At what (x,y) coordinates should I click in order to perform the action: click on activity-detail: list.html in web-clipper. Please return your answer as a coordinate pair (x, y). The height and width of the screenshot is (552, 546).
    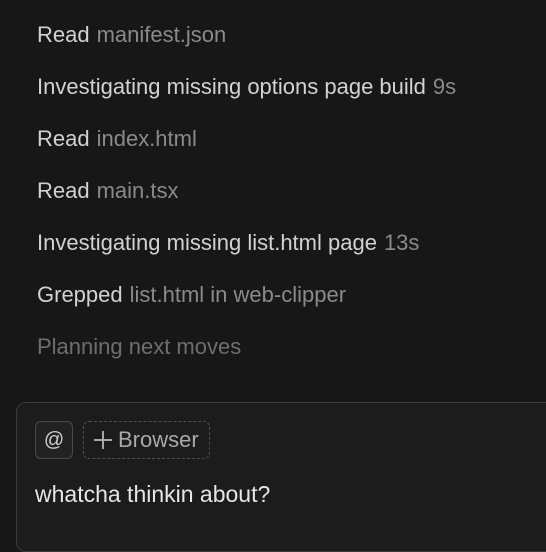
    Looking at the image, I should click on (238, 294).